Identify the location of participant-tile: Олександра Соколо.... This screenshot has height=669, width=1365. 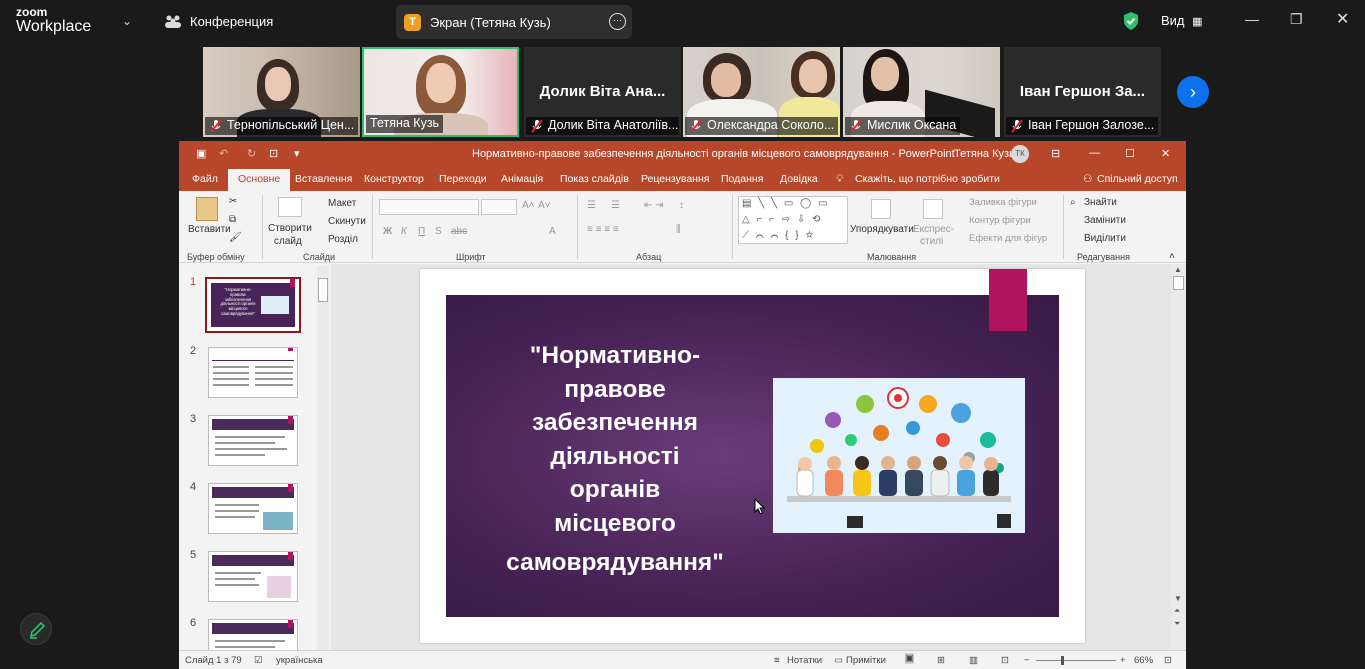
(761, 92).